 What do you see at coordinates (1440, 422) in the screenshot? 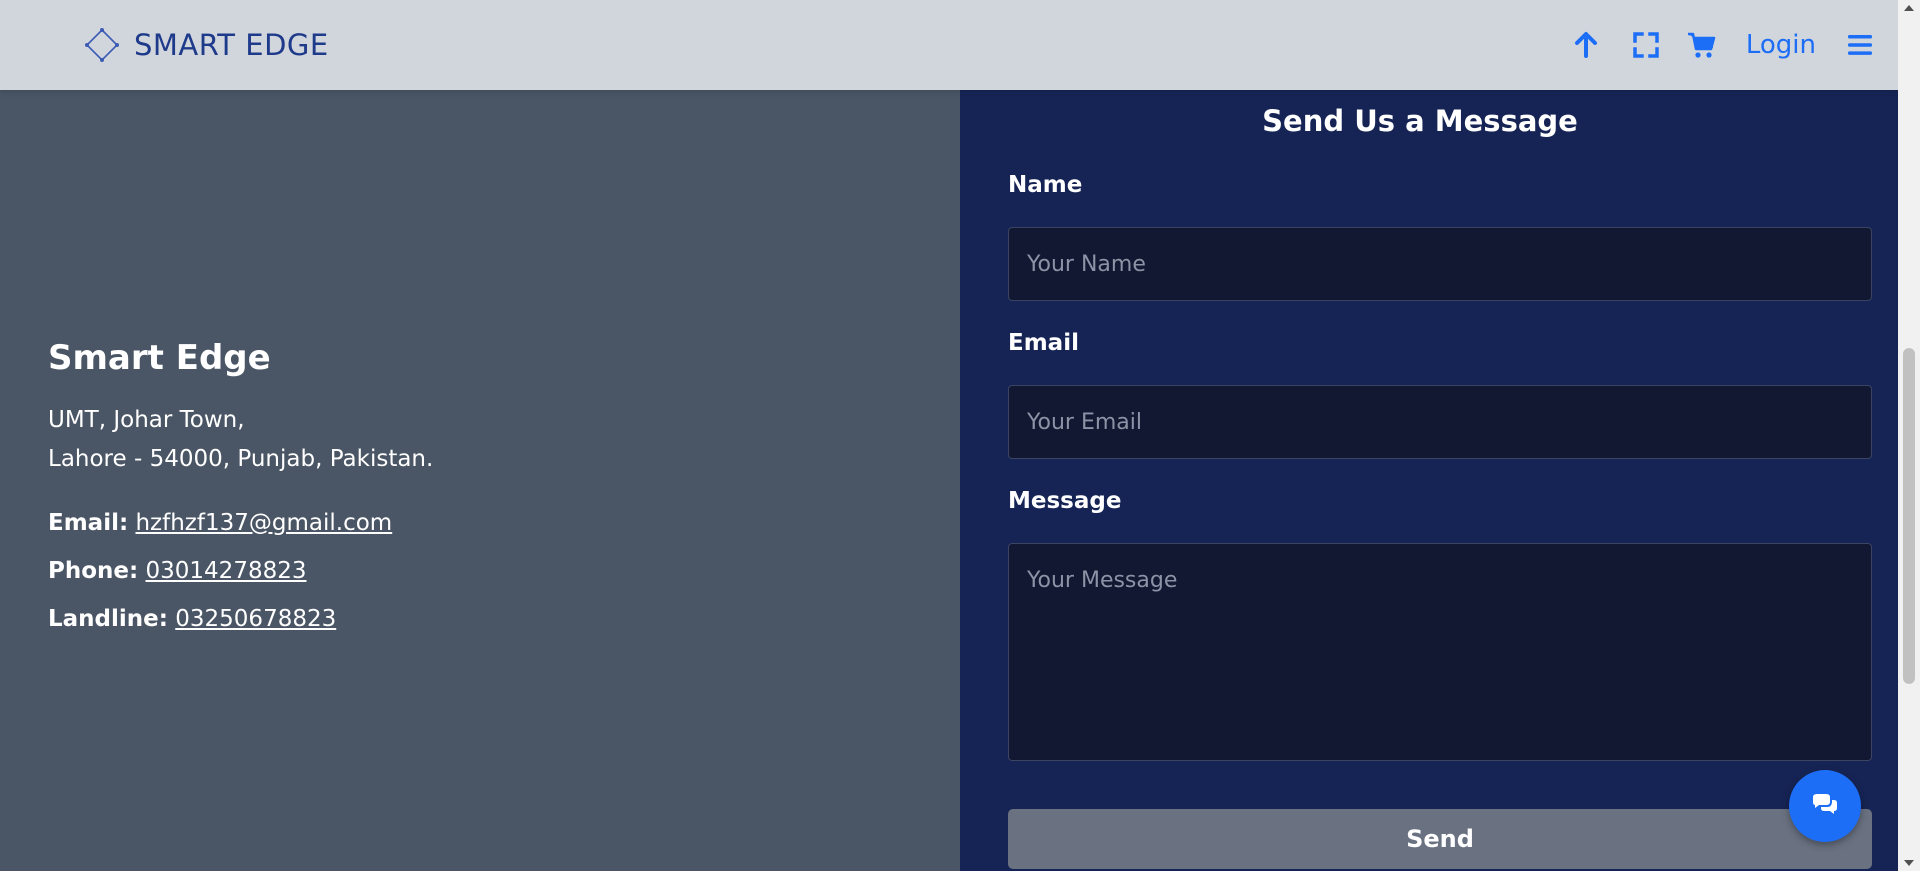
I see `email-input` at bounding box center [1440, 422].